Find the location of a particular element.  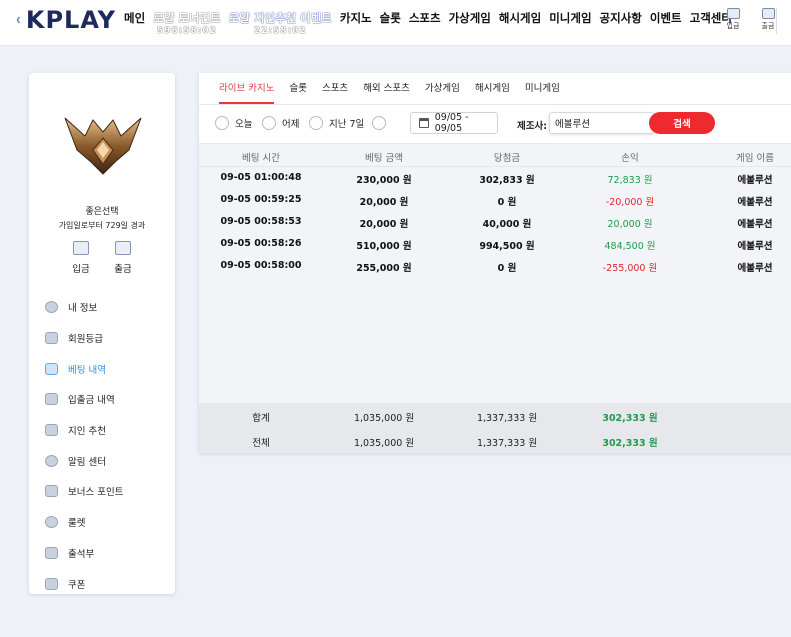

sidebar-withdraw-label: 출금 is located at coordinates (123, 269).